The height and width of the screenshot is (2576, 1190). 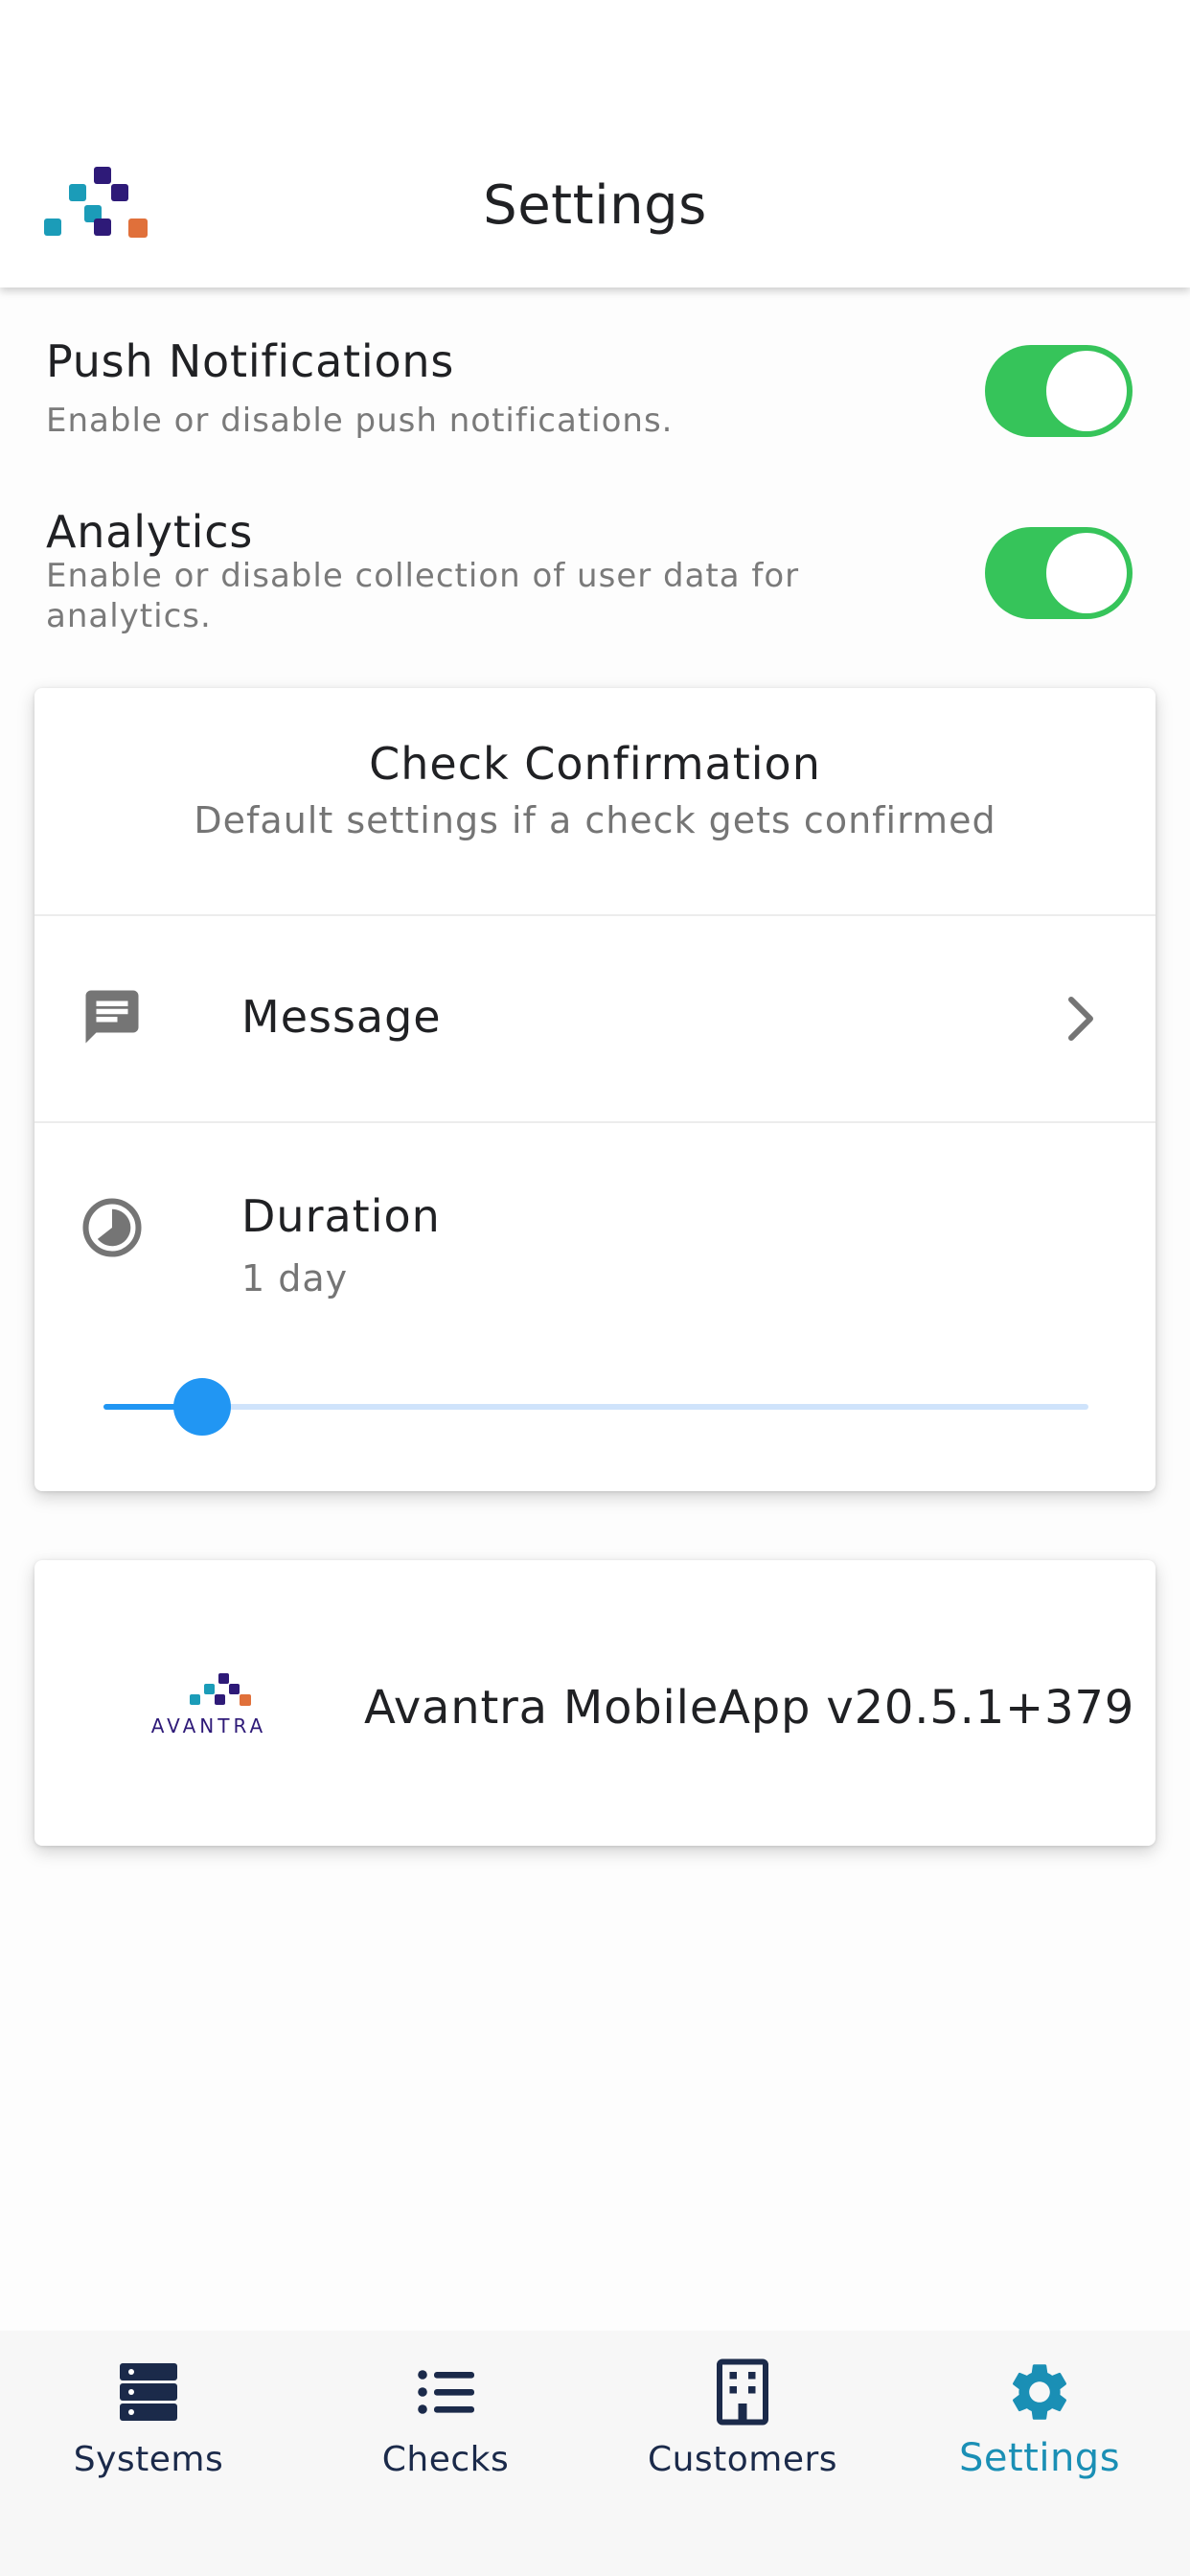 I want to click on nav-item-systems: Systems, so click(x=148, y=2453).